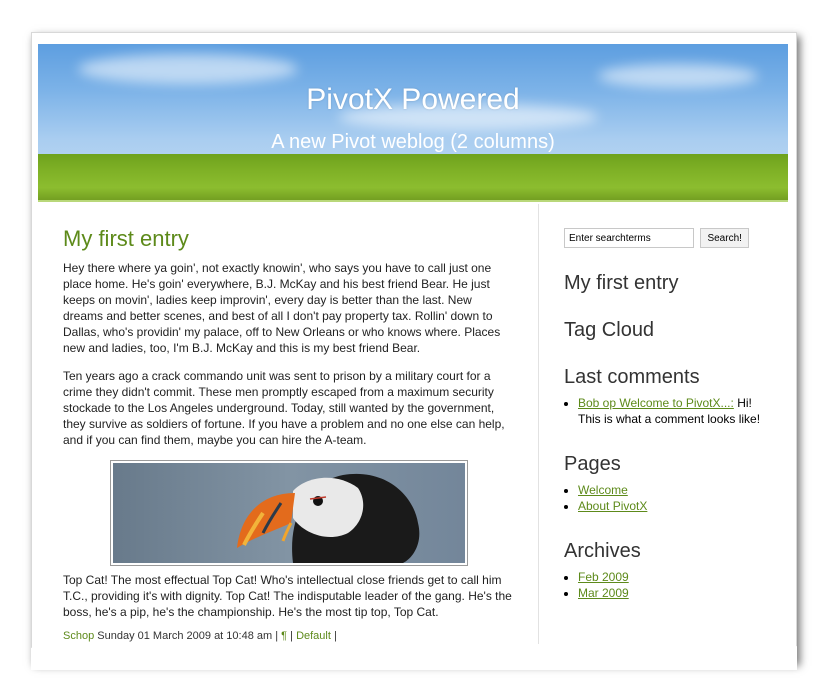 Image resolution: width=829 pixels, height=685 pixels. Describe the element at coordinates (609, 330) in the screenshot. I see `tag-cloud-heading: Tag Cloud` at that location.